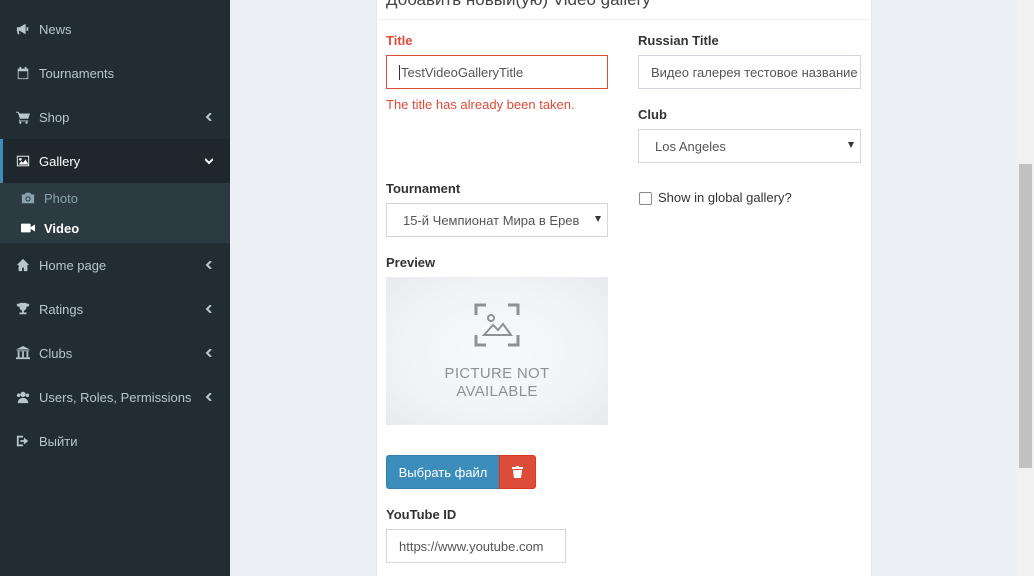 The height and width of the screenshot is (576, 1034). What do you see at coordinates (115, 353) in the screenshot?
I see `sidebar-item-clubs: Clubs` at bounding box center [115, 353].